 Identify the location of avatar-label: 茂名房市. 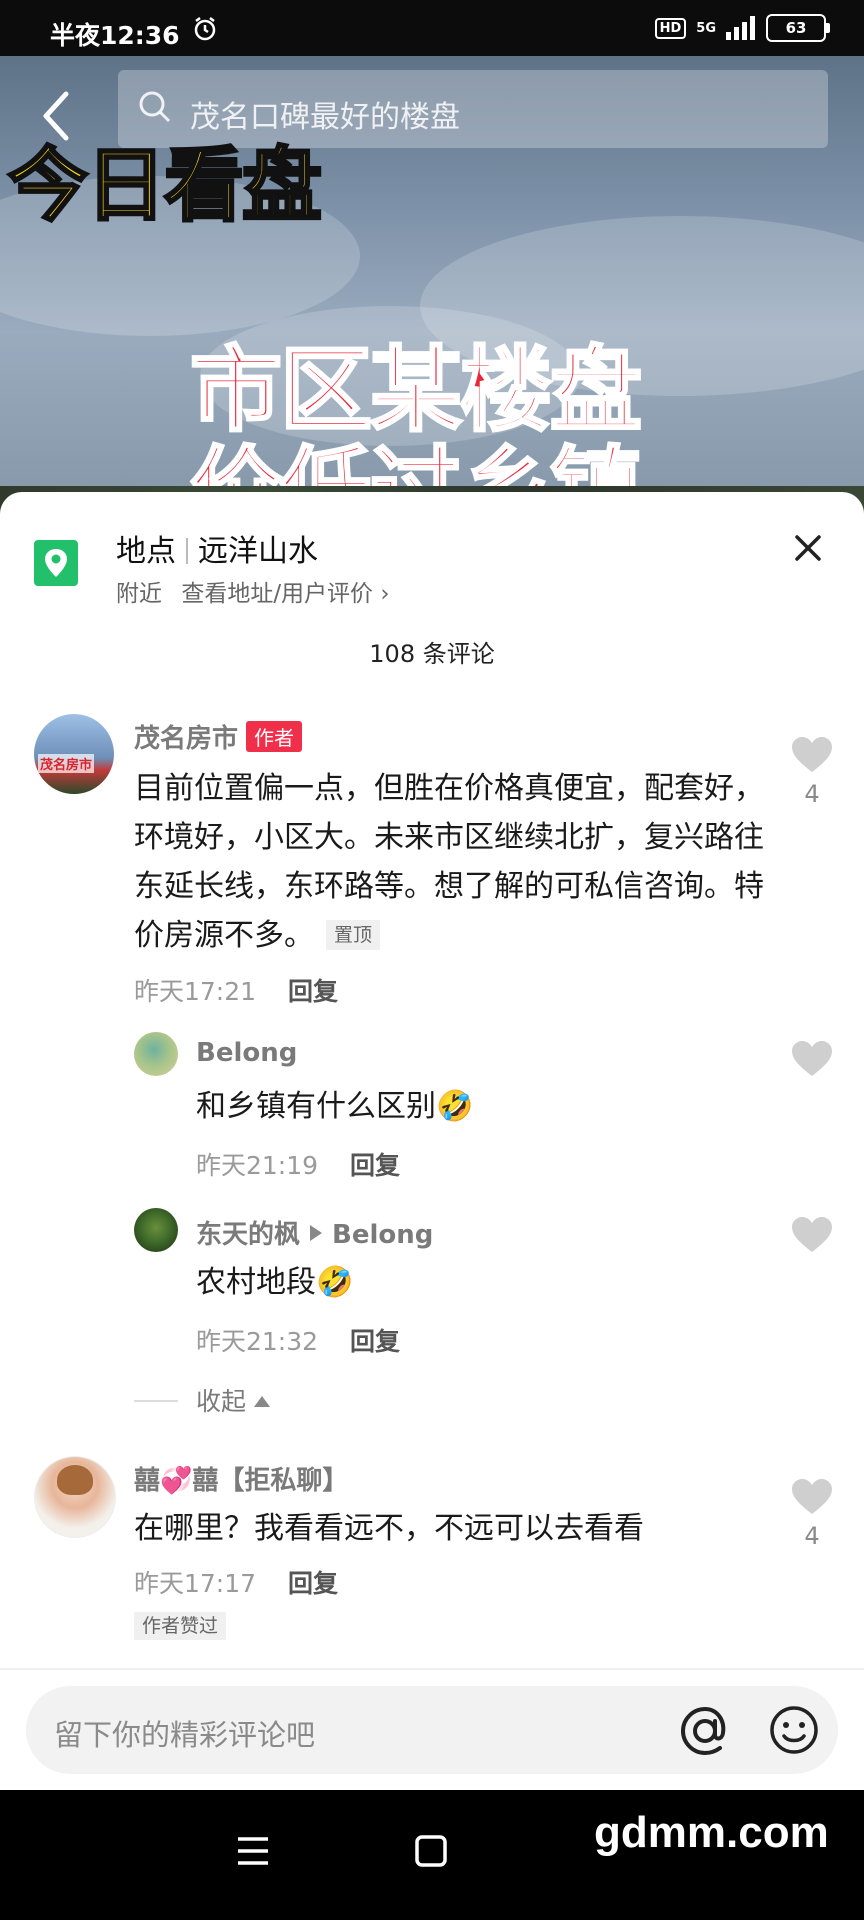
(66, 763).